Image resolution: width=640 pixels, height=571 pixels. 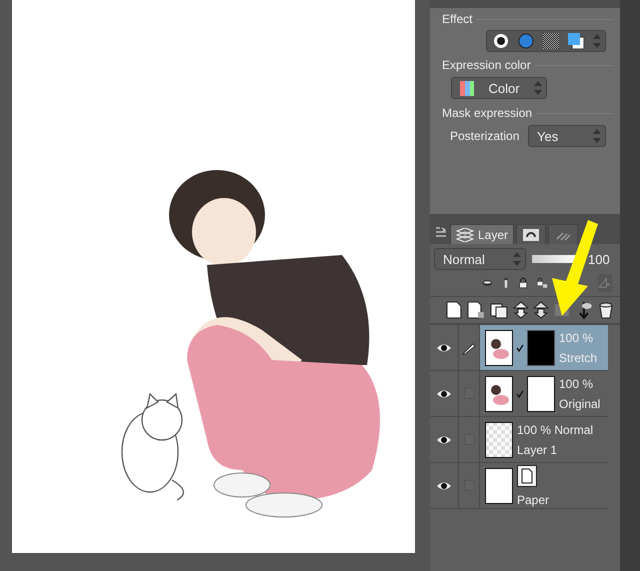 I want to click on panel-menu-icon, so click(x=441, y=232).